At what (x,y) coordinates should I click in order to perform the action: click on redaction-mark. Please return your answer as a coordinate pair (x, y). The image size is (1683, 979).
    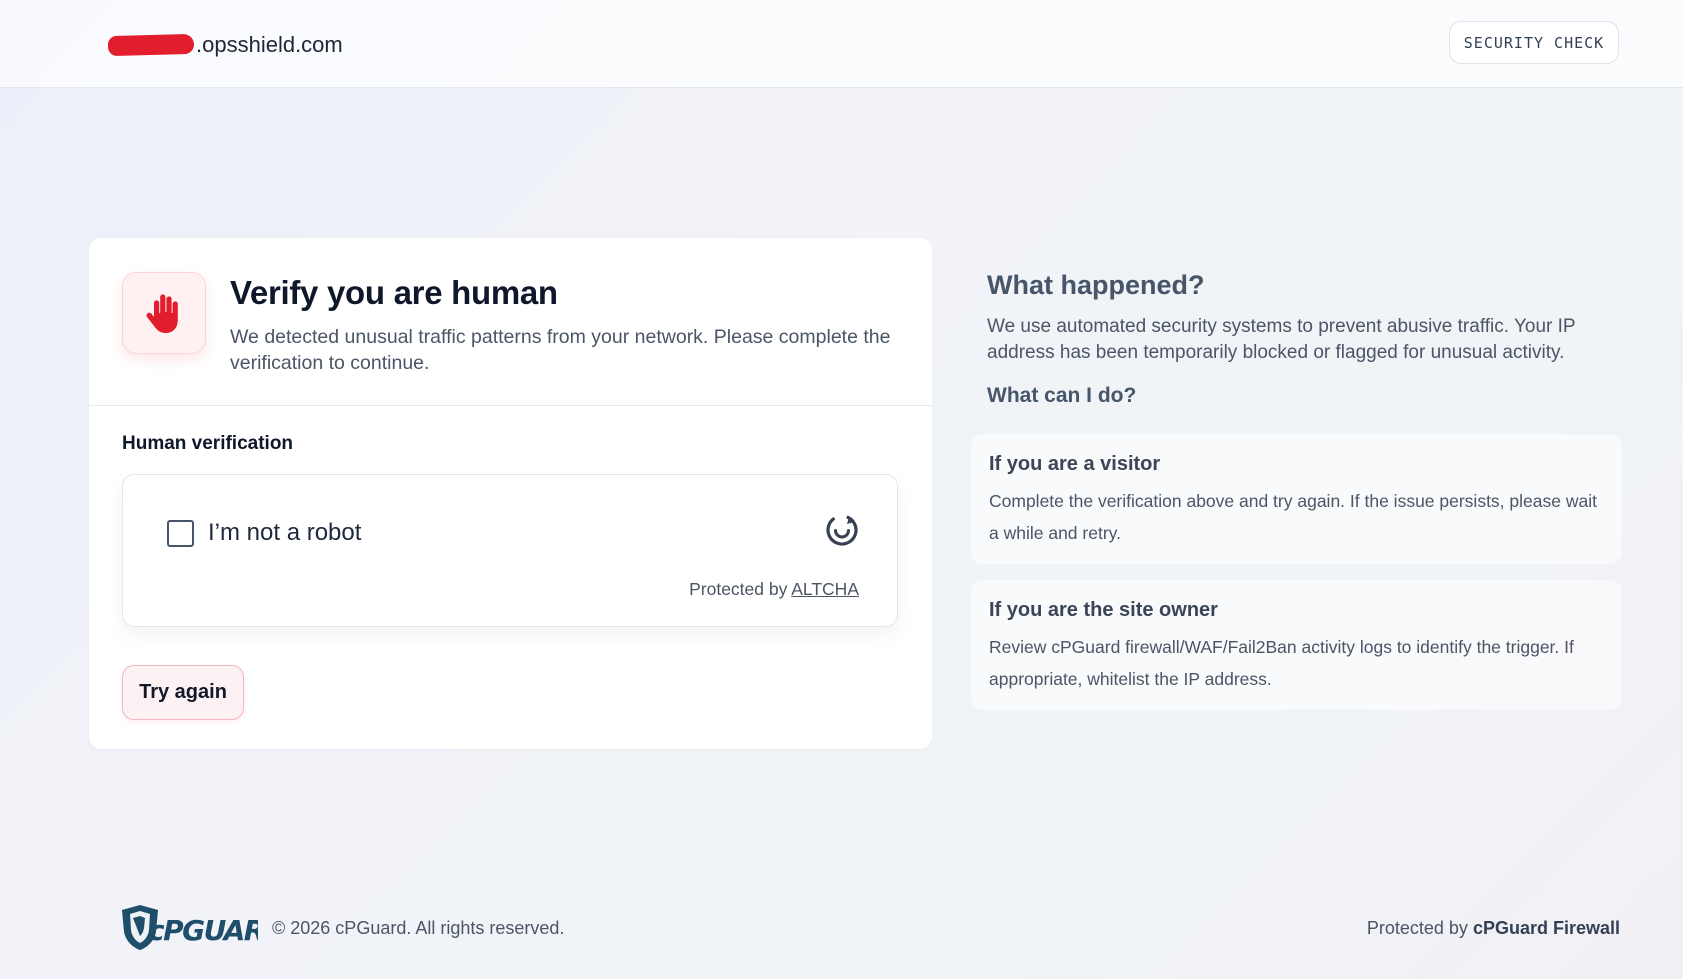
    Looking at the image, I should click on (151, 45).